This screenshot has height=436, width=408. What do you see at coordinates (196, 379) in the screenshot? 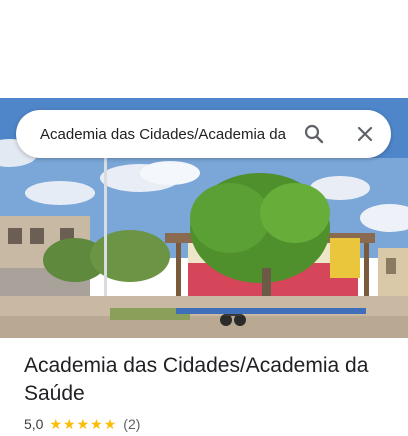
I see `place-title: Academia das Cidades/Academia da Saúde` at bounding box center [196, 379].